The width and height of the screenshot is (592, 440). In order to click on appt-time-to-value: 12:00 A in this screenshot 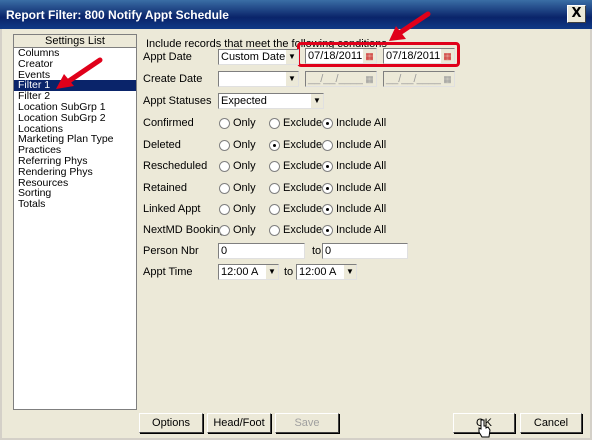, I will do `click(318, 272)`.